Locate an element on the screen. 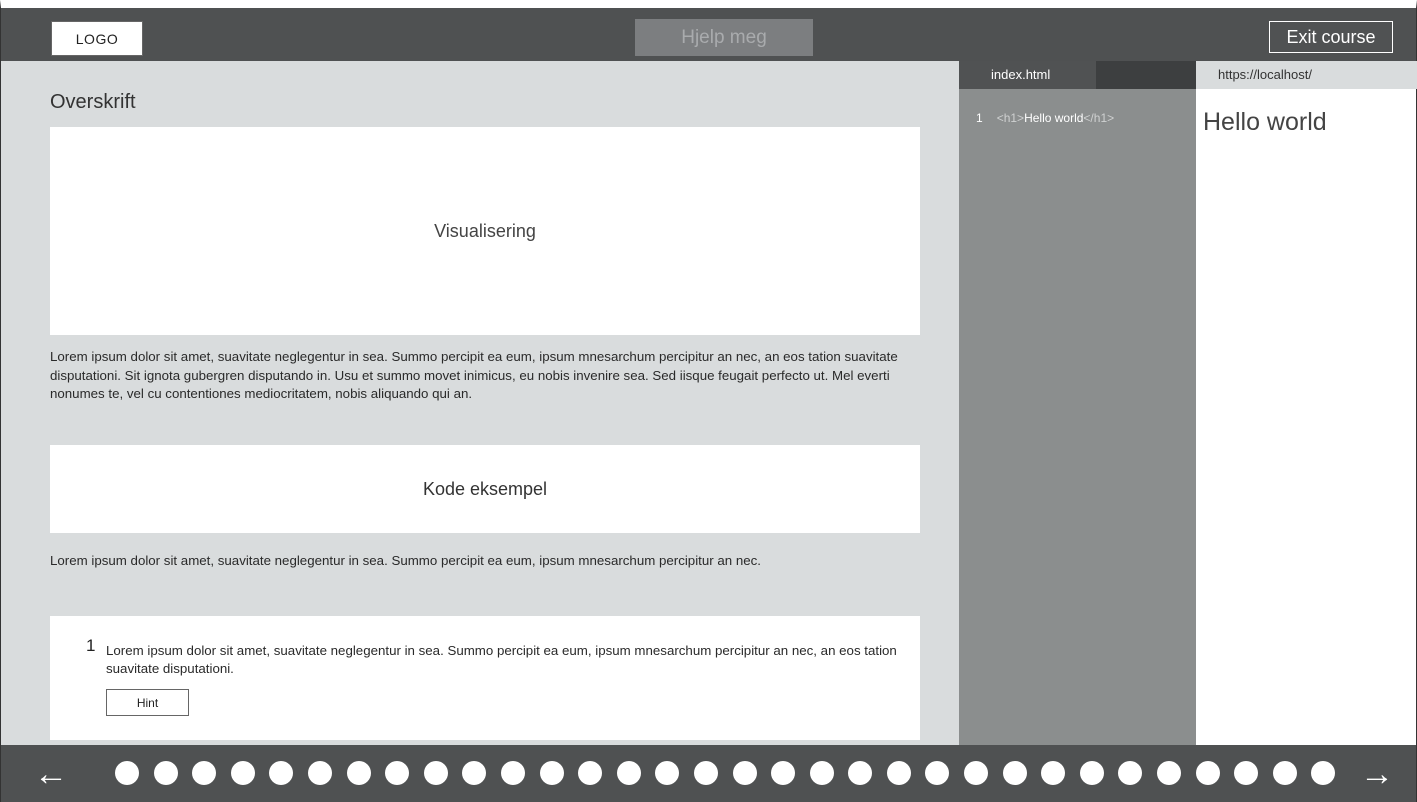 This screenshot has width=1417, height=802. step-indicator is located at coordinates (725, 773).